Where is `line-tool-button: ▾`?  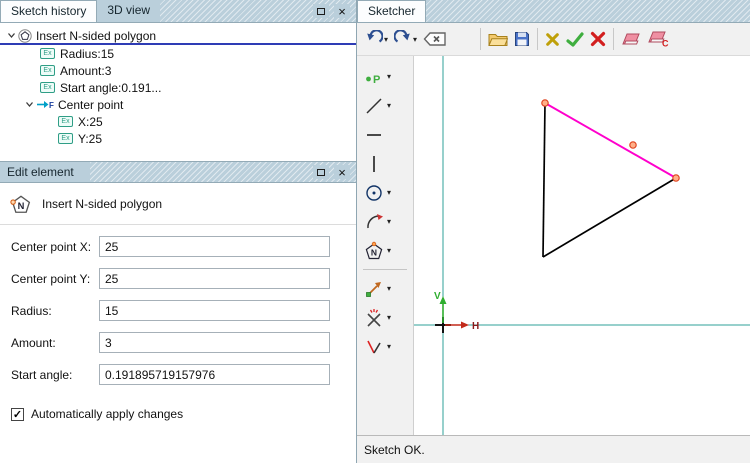 line-tool-button: ▾ is located at coordinates (385, 105).